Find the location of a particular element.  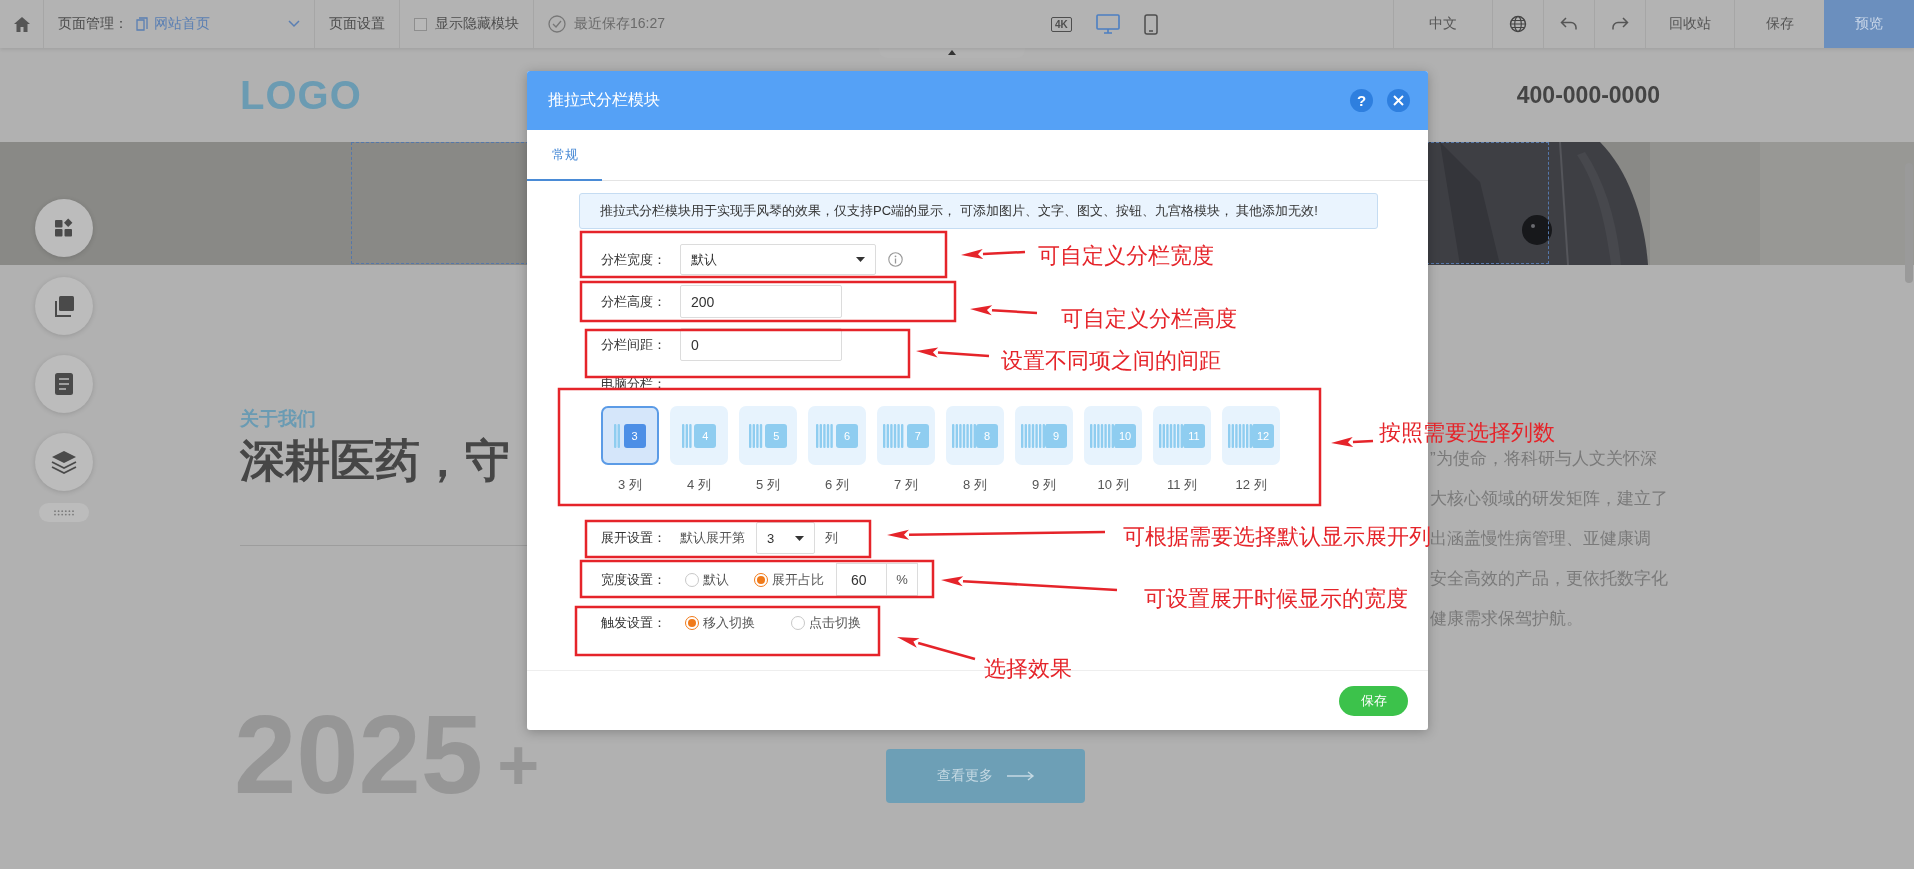

phone-number: 400-000-0000 is located at coordinates (1588, 95).